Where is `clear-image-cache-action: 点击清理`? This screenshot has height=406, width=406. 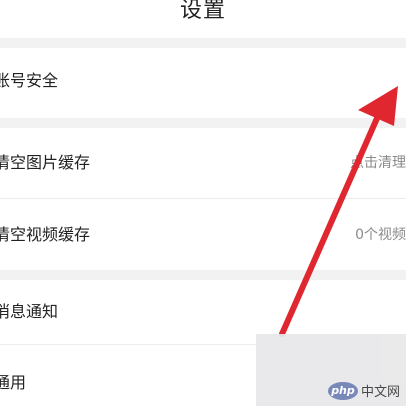
clear-image-cache-action: 点击清理 is located at coordinates (378, 163).